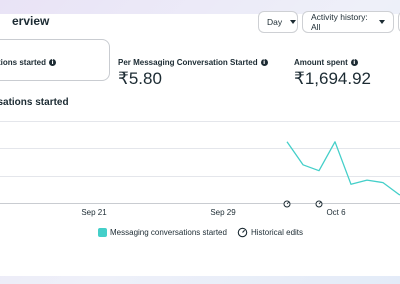 The width and height of the screenshot is (400, 284). Describe the element at coordinates (343, 168) in the screenshot. I see `series-line` at that location.